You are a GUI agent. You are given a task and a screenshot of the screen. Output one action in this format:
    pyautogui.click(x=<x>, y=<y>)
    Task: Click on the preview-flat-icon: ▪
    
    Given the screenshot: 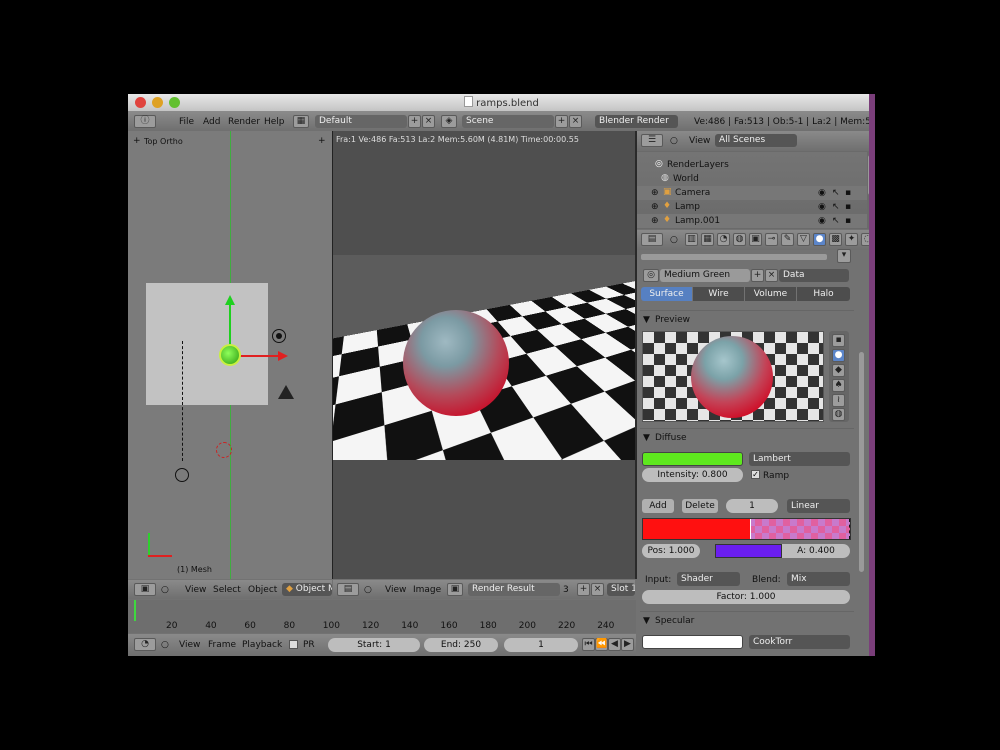 What is the action you would take?
    pyautogui.click(x=838, y=340)
    